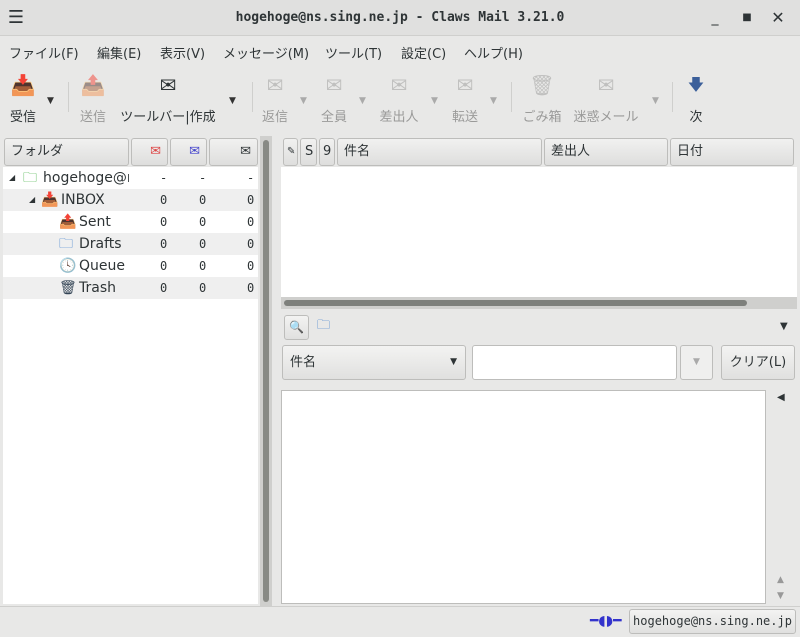 The height and width of the screenshot is (637, 800). Describe the element at coordinates (542, 98) in the screenshot. I see `trash-button: 🗑 ごみ箱` at that location.